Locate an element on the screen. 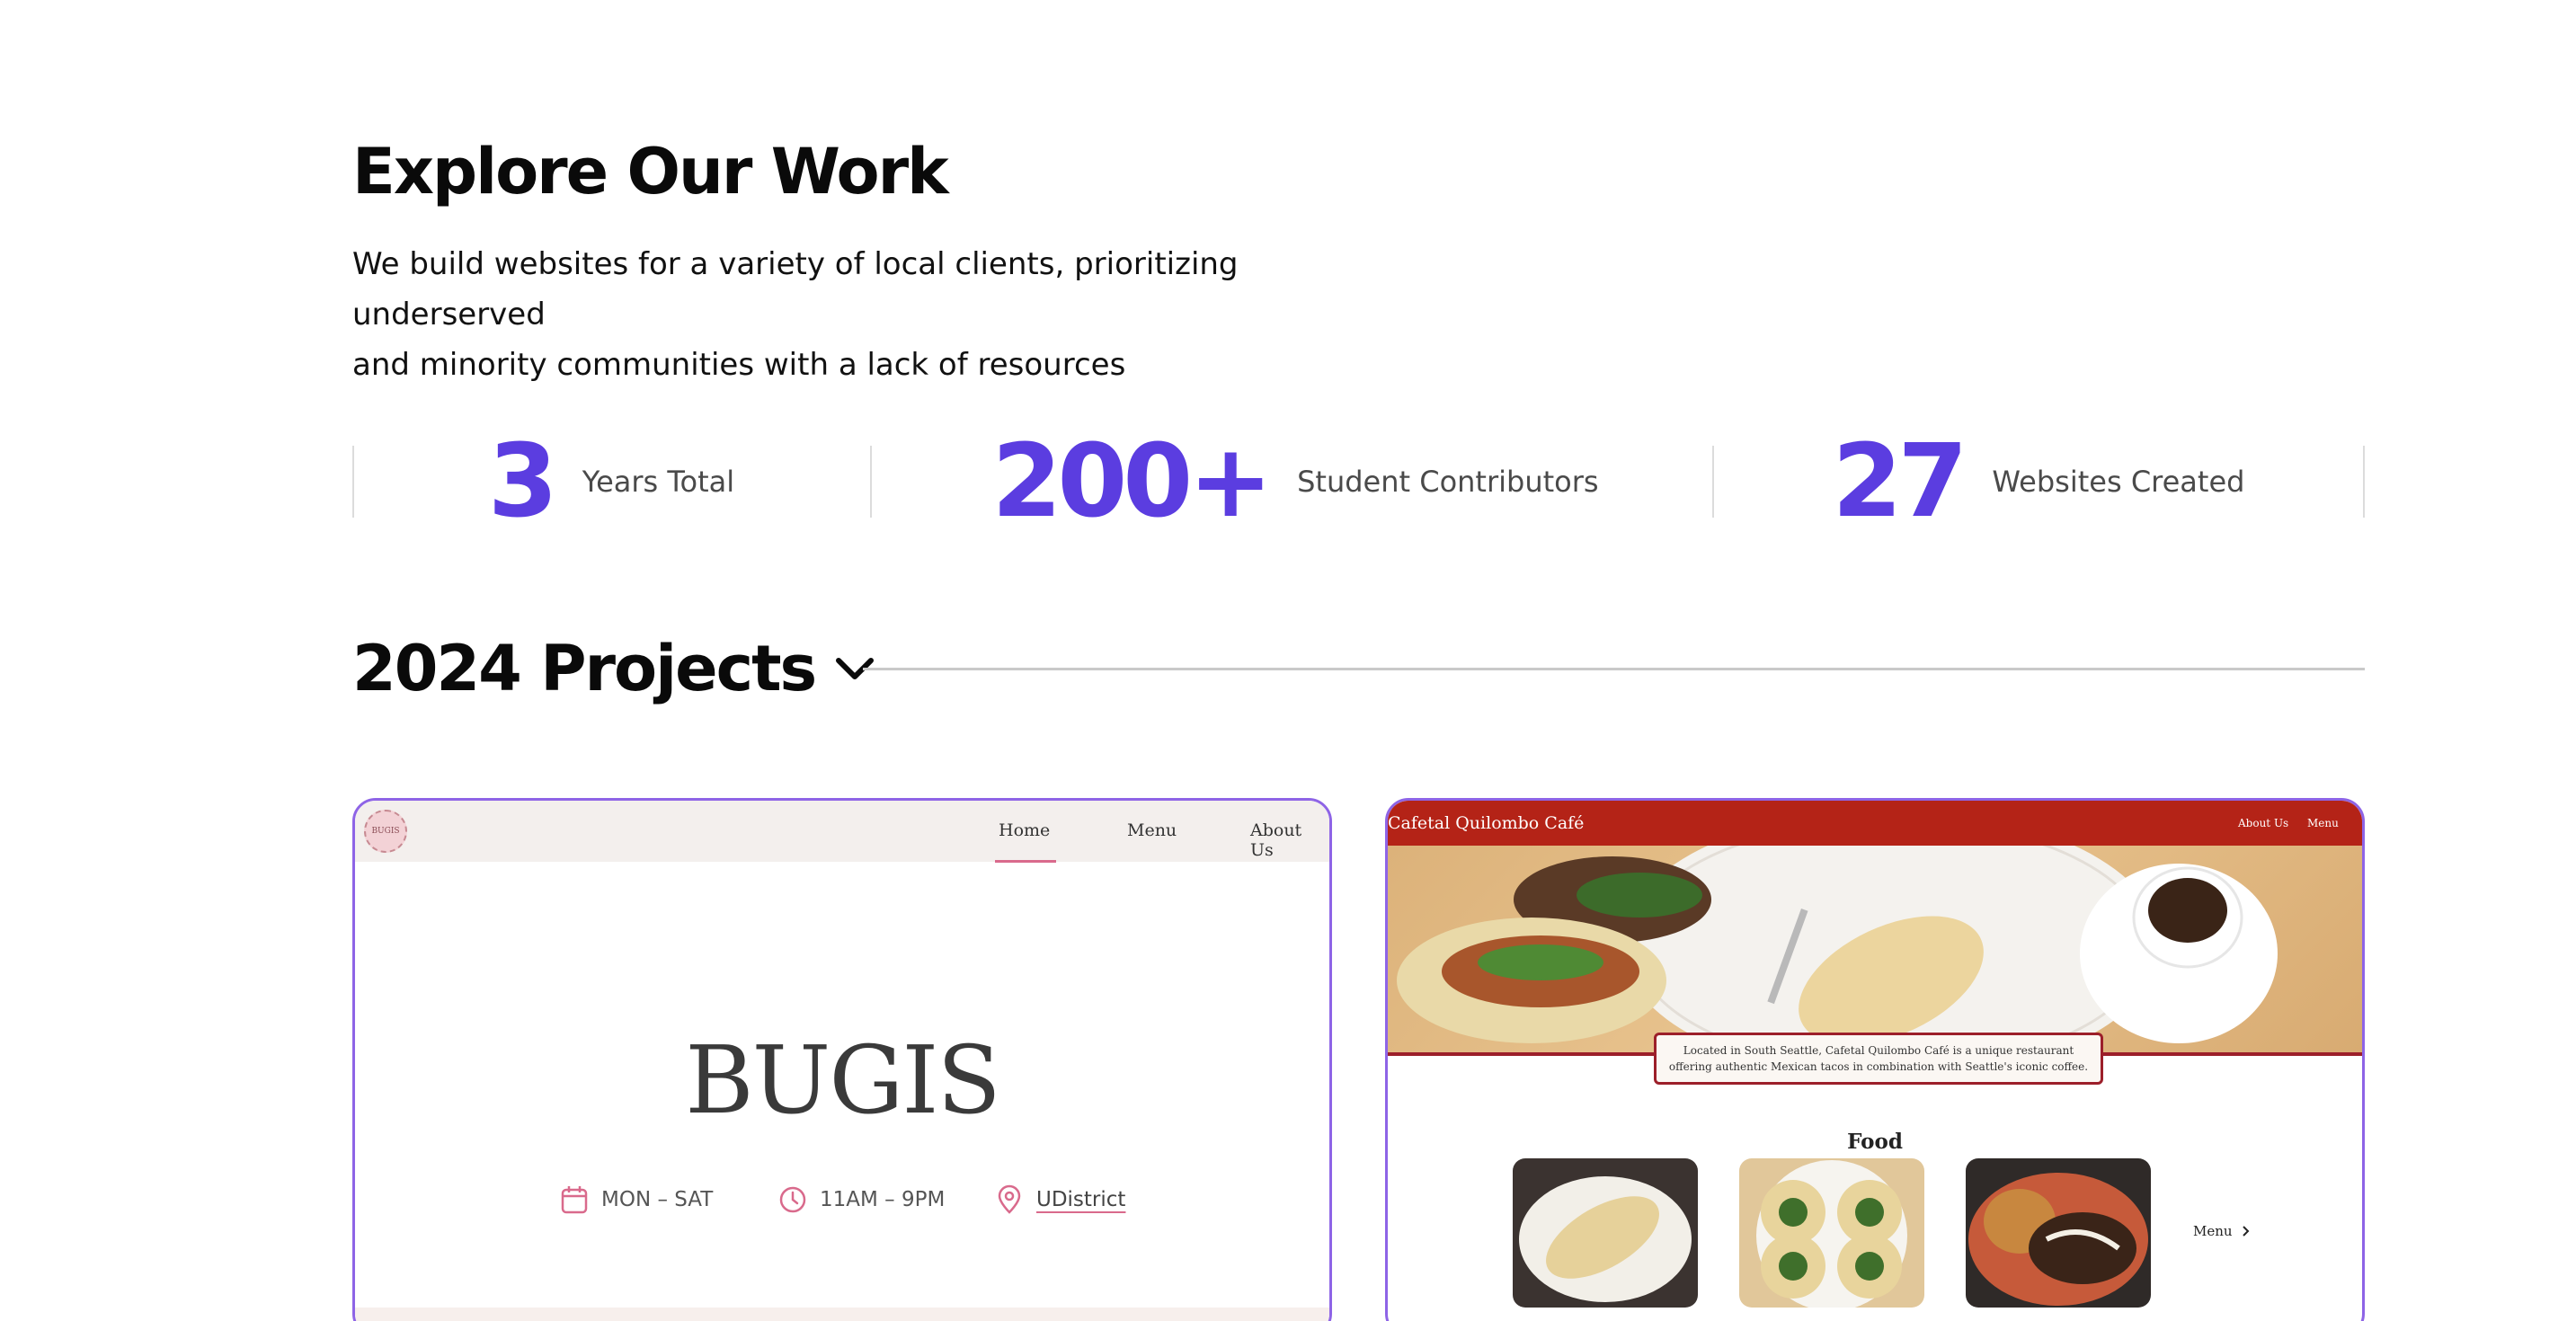 The width and height of the screenshot is (2576, 1321). bugis-footer-strip is located at coordinates (842, 1314).